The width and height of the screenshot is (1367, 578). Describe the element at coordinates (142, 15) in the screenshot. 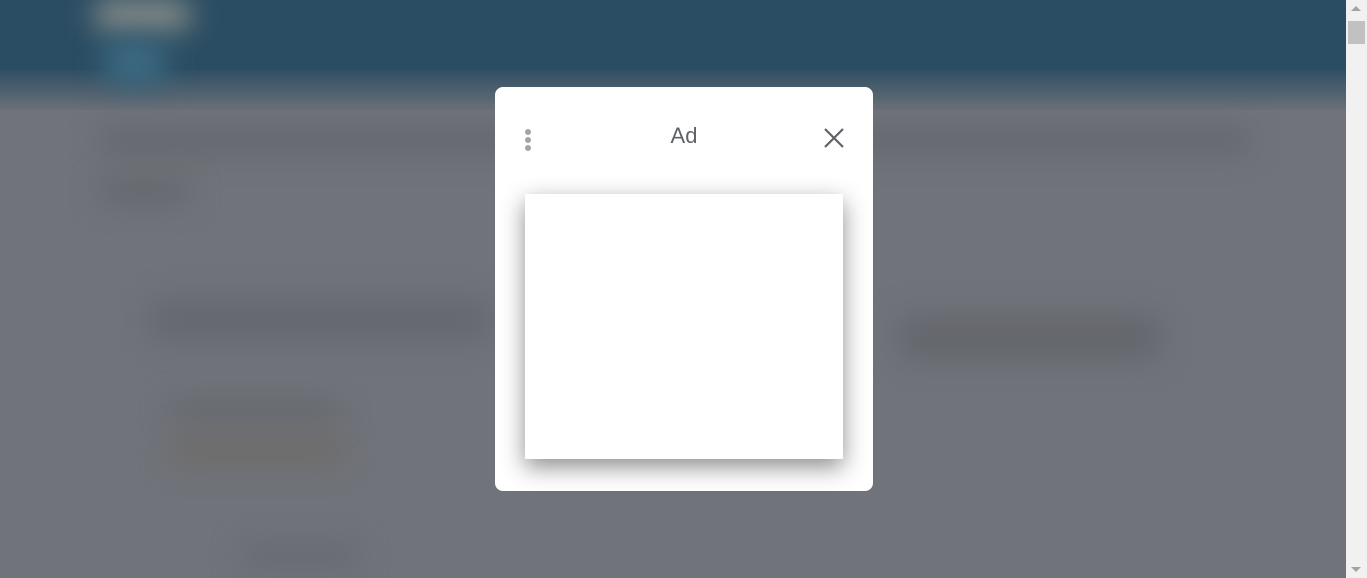

I see `site-logo` at that location.